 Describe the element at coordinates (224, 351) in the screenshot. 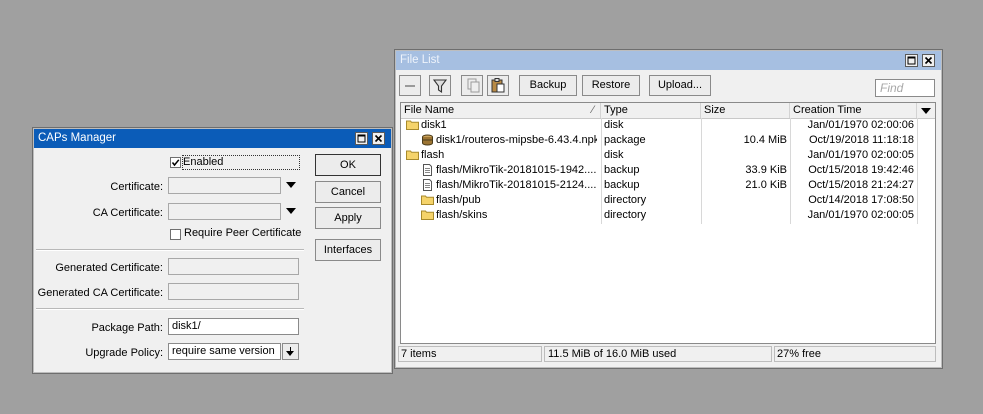

I see `upgrade-policy-select: require same version` at that location.